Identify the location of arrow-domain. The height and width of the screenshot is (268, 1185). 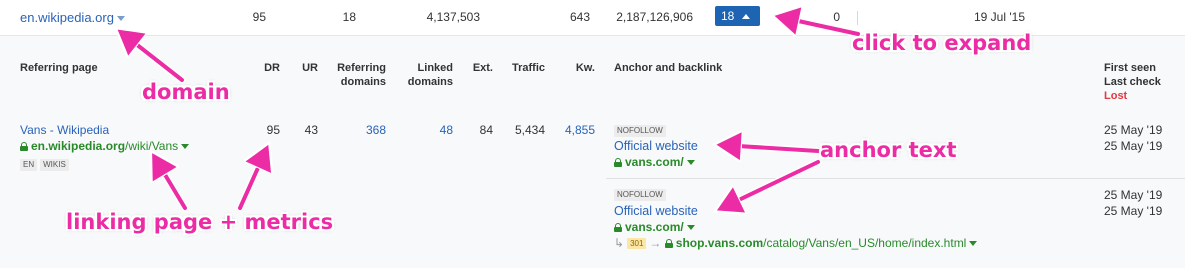
(153, 57).